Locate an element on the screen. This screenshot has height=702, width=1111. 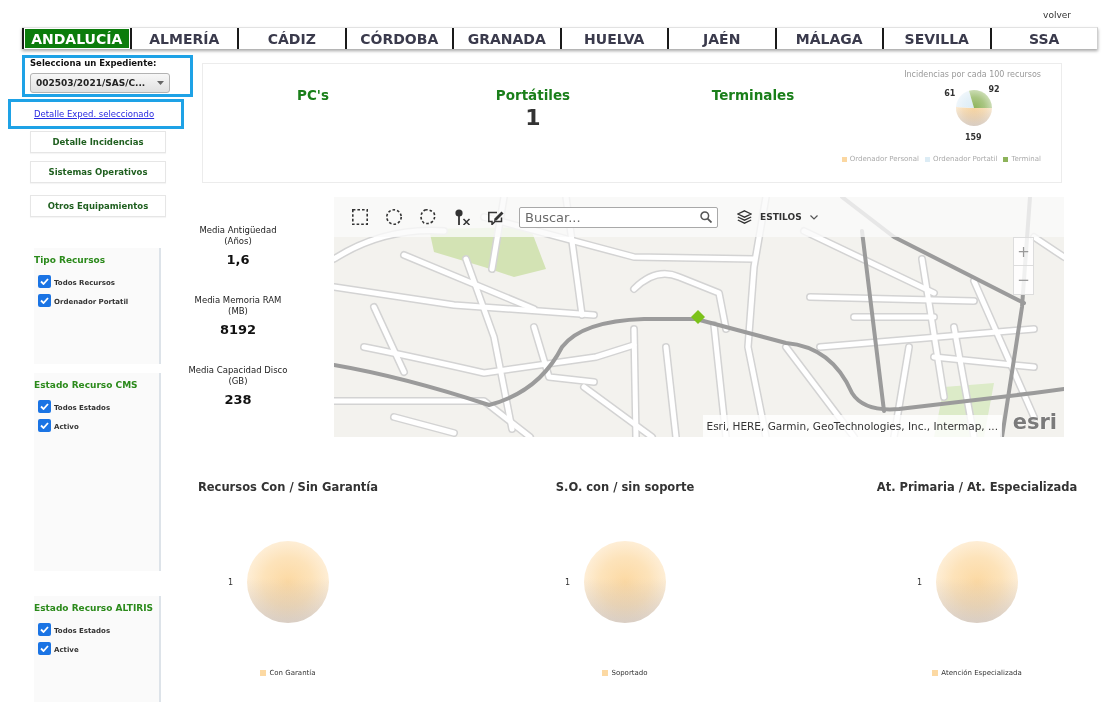
chart-title: Incidencias por cada 100 recursos is located at coordinates (972, 74).